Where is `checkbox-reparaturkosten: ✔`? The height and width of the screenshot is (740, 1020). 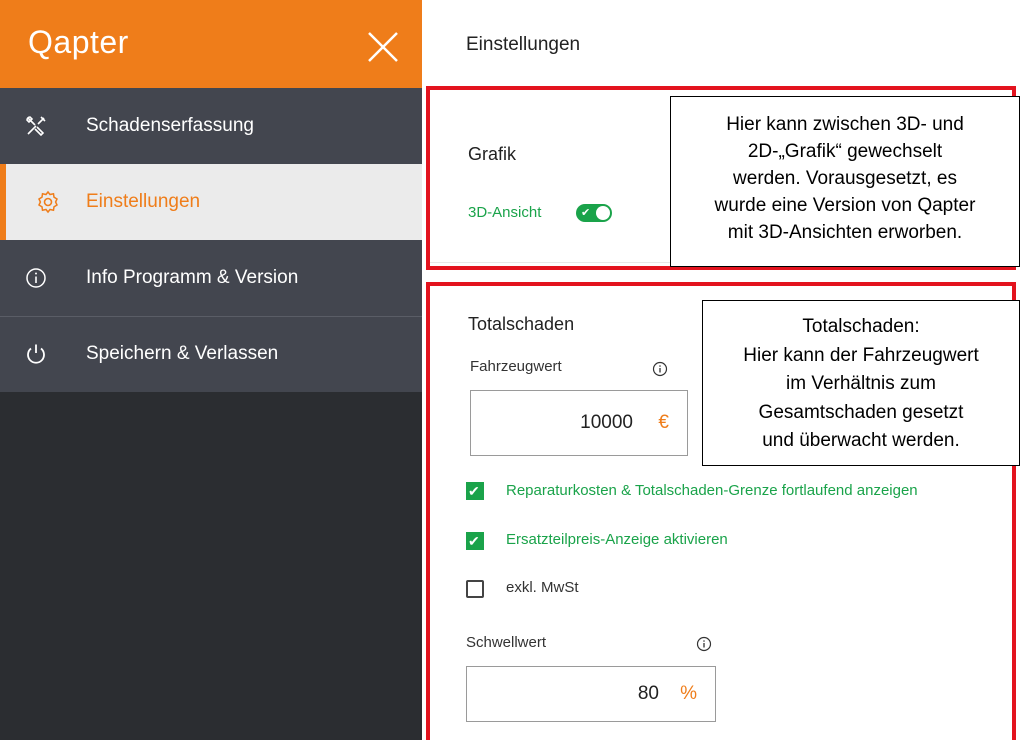 checkbox-reparaturkosten: ✔ is located at coordinates (475, 491).